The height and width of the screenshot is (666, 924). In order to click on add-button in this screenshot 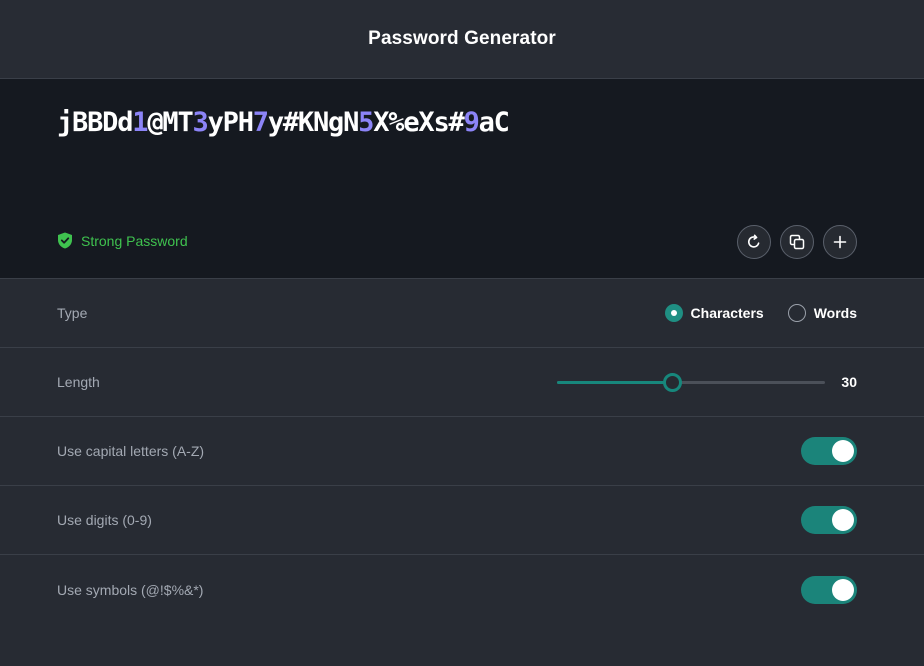, I will do `click(840, 242)`.